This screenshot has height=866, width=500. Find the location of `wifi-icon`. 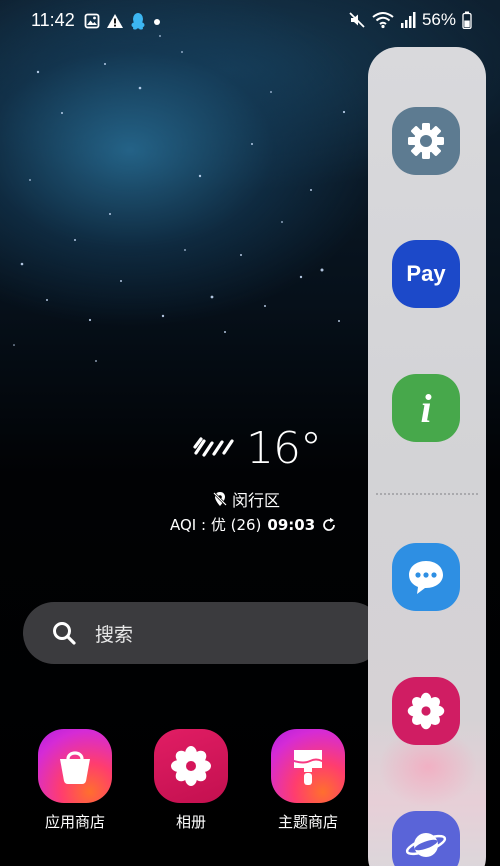

wifi-icon is located at coordinates (383, 20).